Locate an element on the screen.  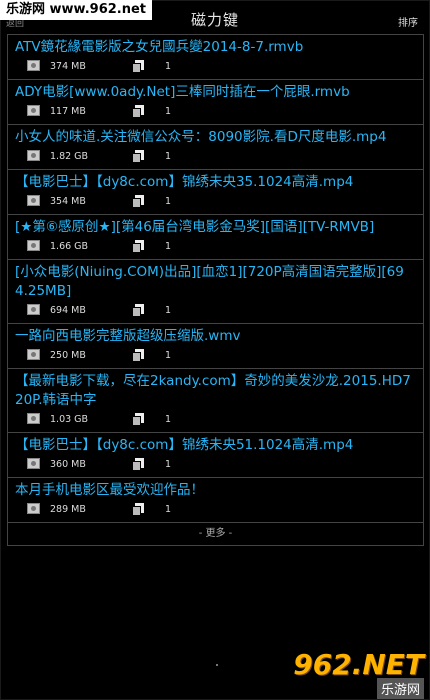
item-name: 小女人的味道.关注微信公众号：8090影院.看D尺度电影.mp4 is located at coordinates (215, 137).